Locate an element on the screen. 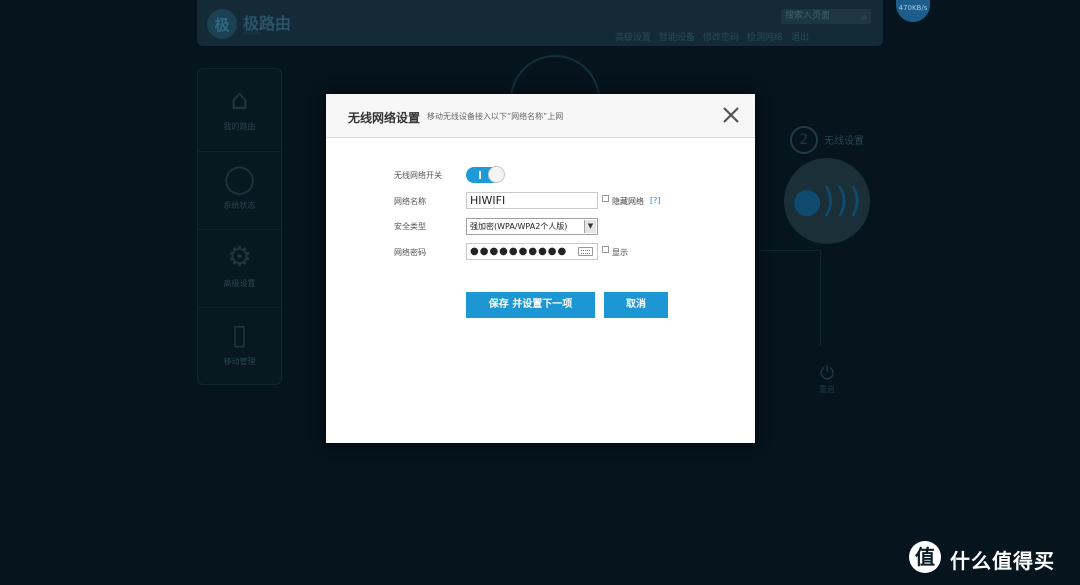  password-input: ●●●●●●●●●● is located at coordinates (532, 251).